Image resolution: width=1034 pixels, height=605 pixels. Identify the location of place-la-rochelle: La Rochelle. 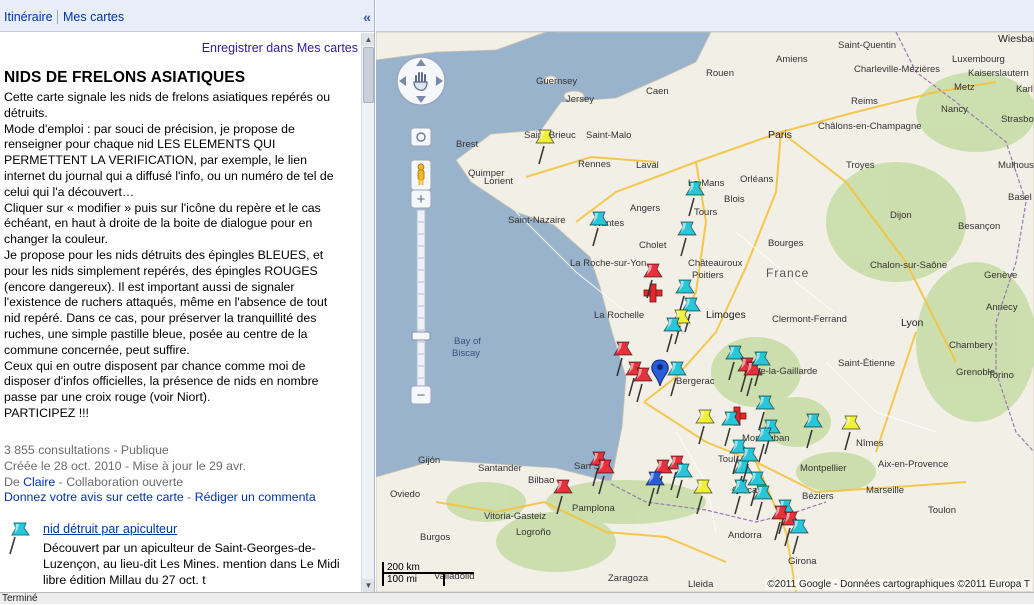
(619, 315).